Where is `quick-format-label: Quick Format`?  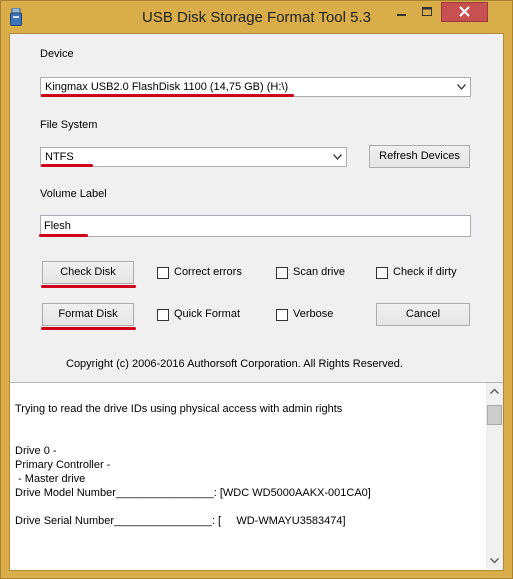 quick-format-label: Quick Format is located at coordinates (207, 314).